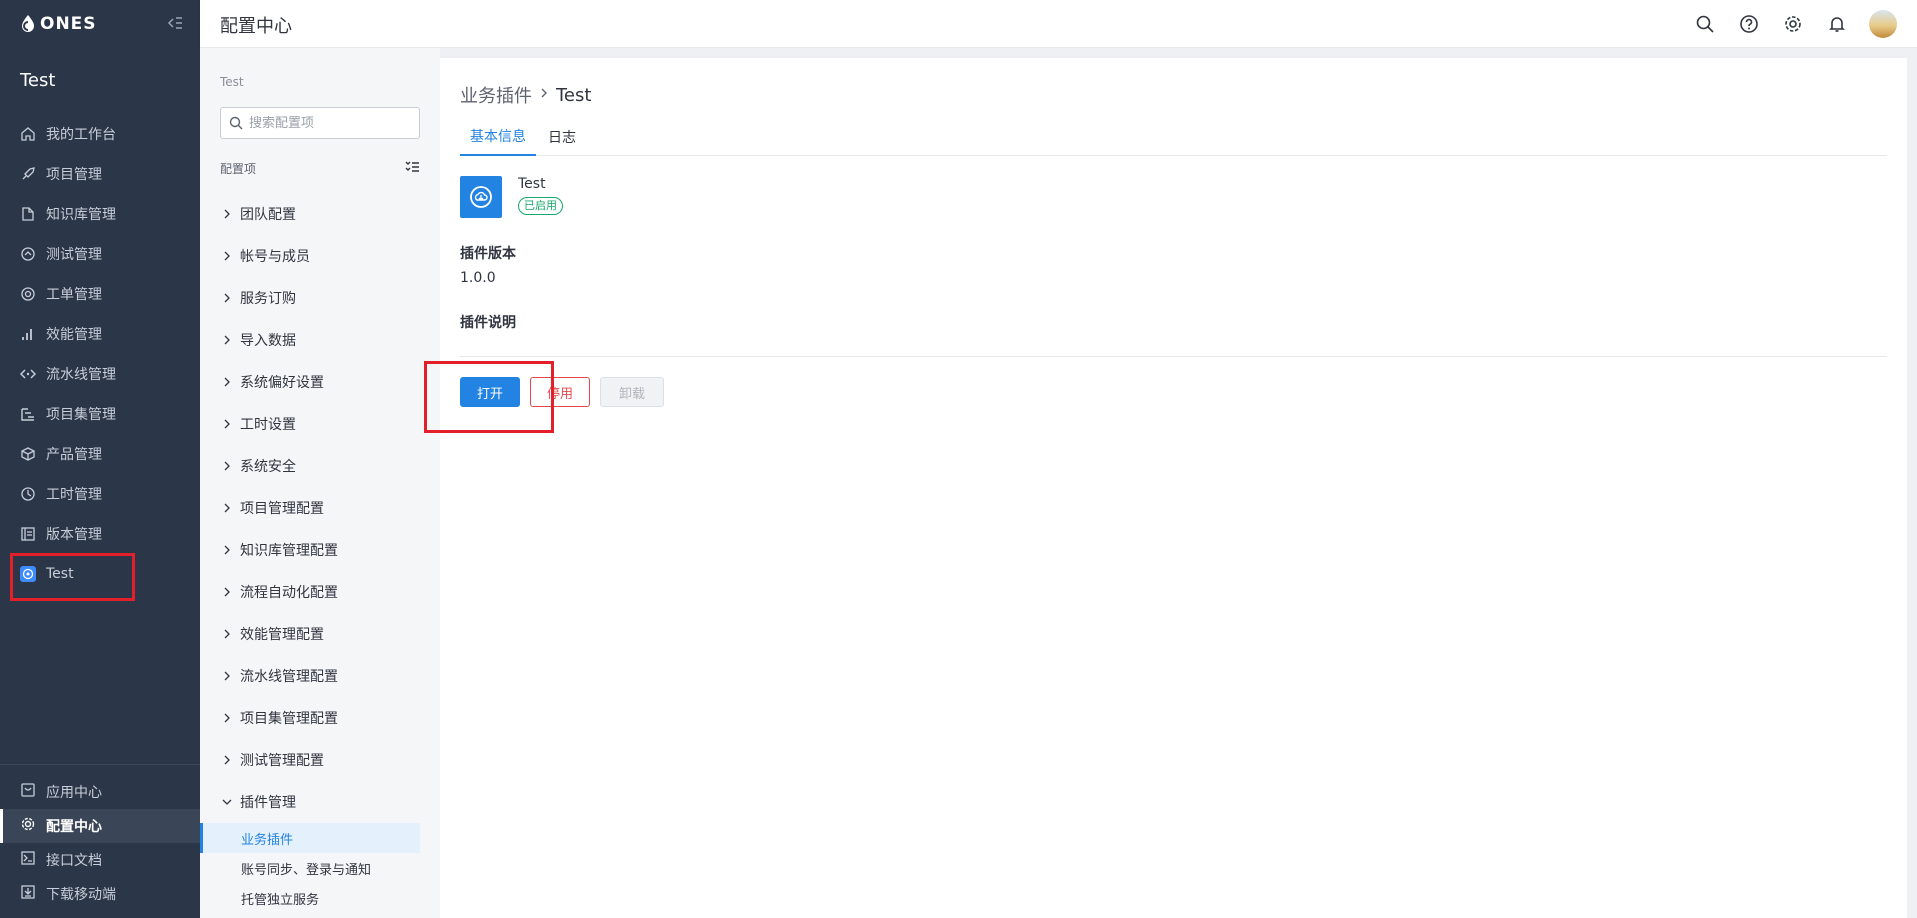  I want to click on sidebar-item-wiki: 知识库管理, so click(100, 214).